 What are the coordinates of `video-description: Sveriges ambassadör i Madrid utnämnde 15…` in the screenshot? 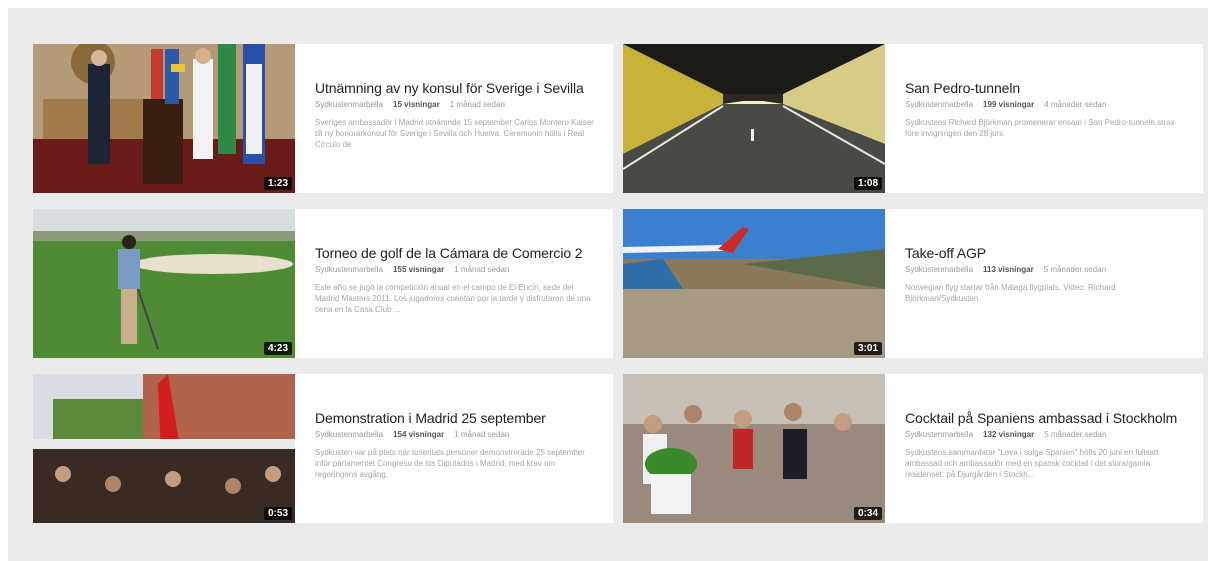 It's located at (454, 133).